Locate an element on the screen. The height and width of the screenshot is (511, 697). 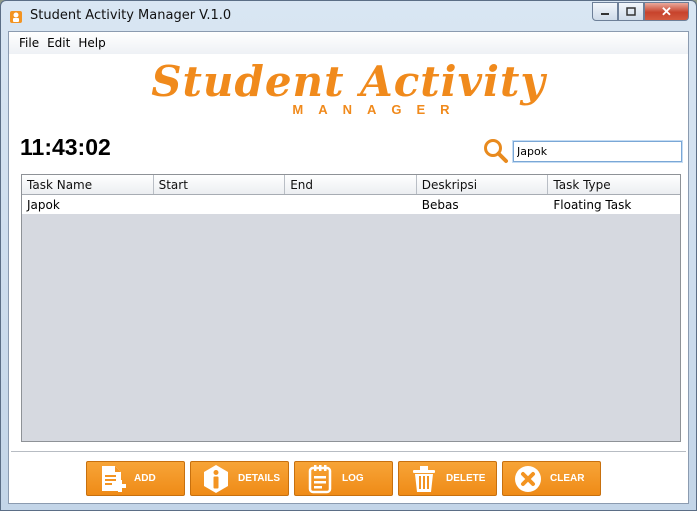
table-header: Task Name Start End Deskripsi Task Type is located at coordinates (351, 185).